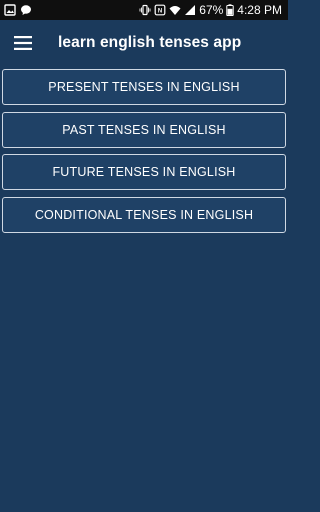 The width and height of the screenshot is (320, 512). I want to click on hamburger-menu-icon, so click(23, 43).